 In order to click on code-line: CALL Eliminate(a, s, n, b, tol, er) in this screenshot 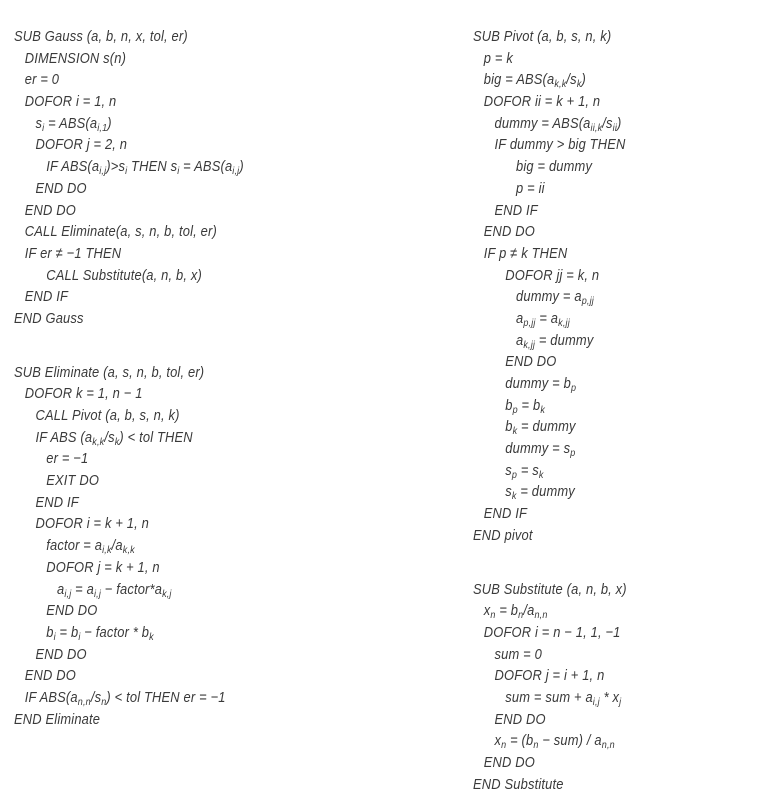, I will do `click(120, 232)`.